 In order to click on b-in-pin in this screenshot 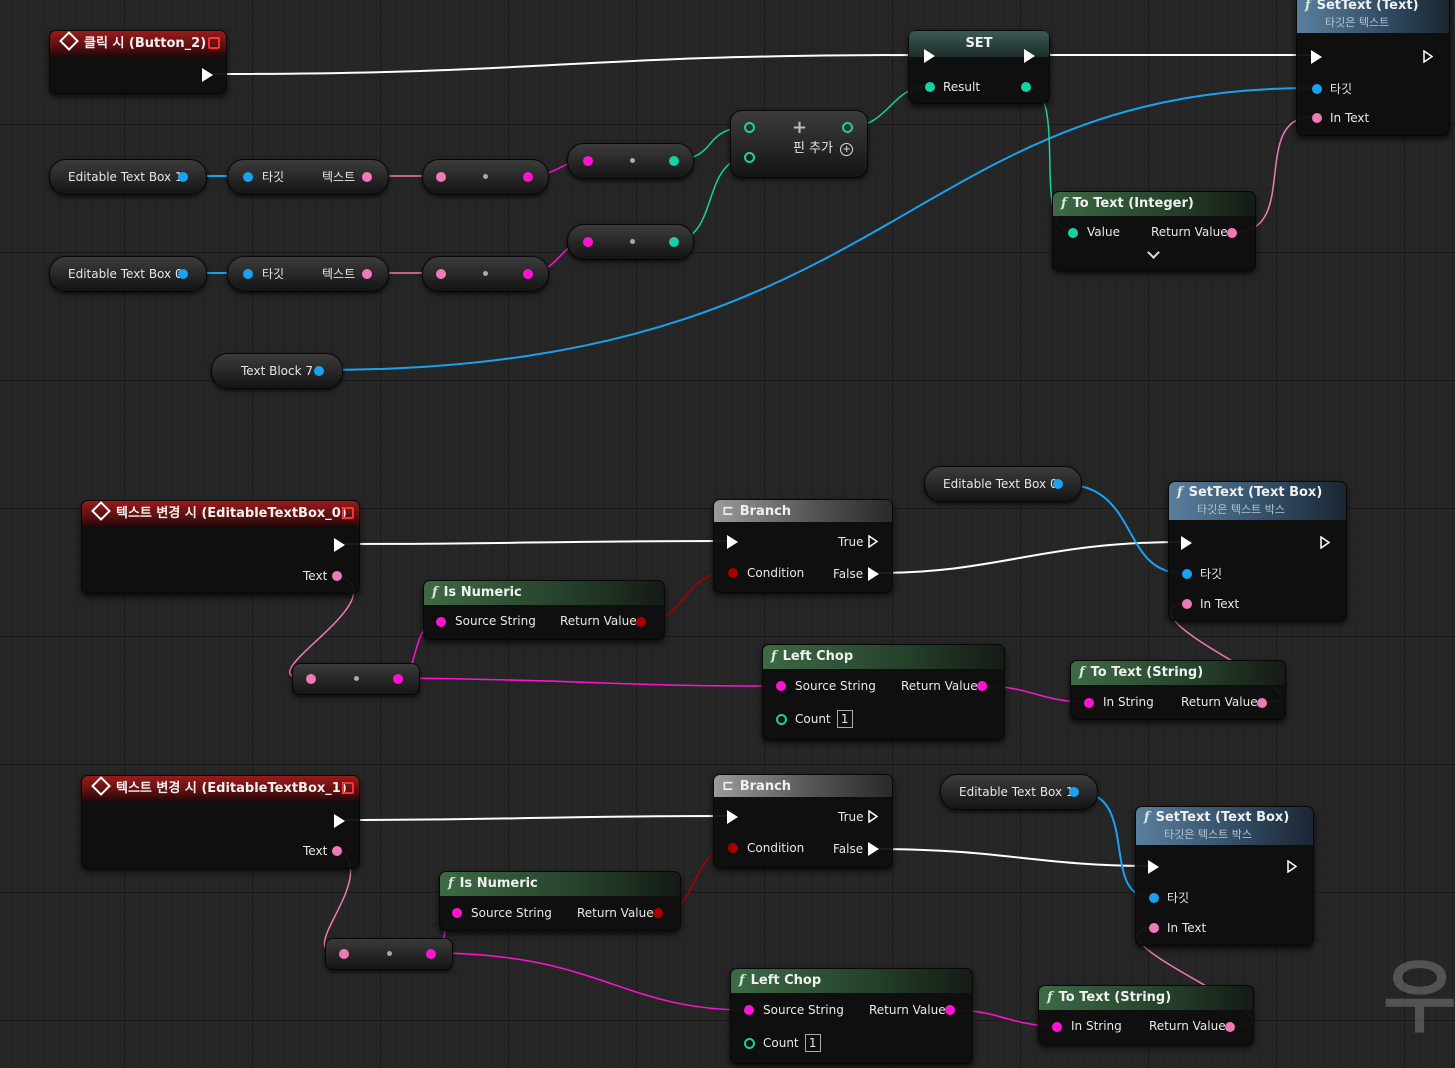, I will do `click(749, 157)`.